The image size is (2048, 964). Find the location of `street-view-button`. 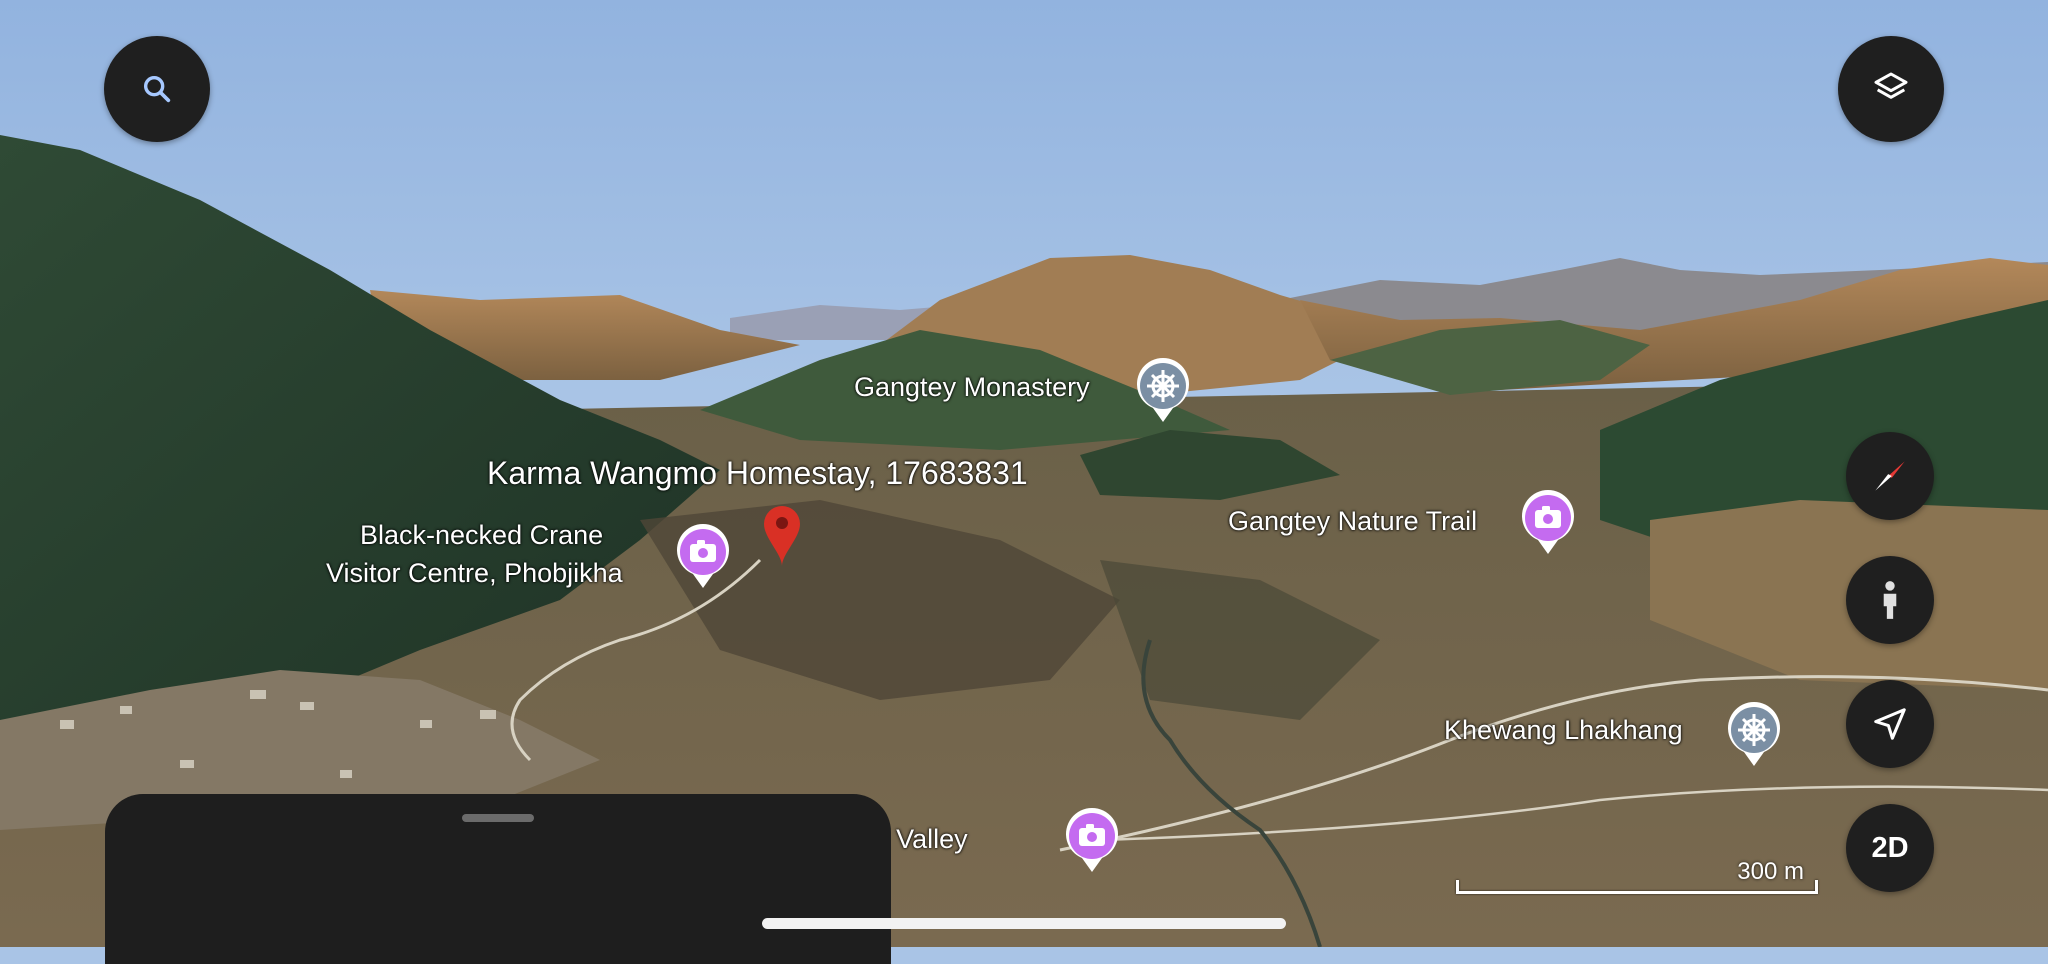

street-view-button is located at coordinates (1890, 600).